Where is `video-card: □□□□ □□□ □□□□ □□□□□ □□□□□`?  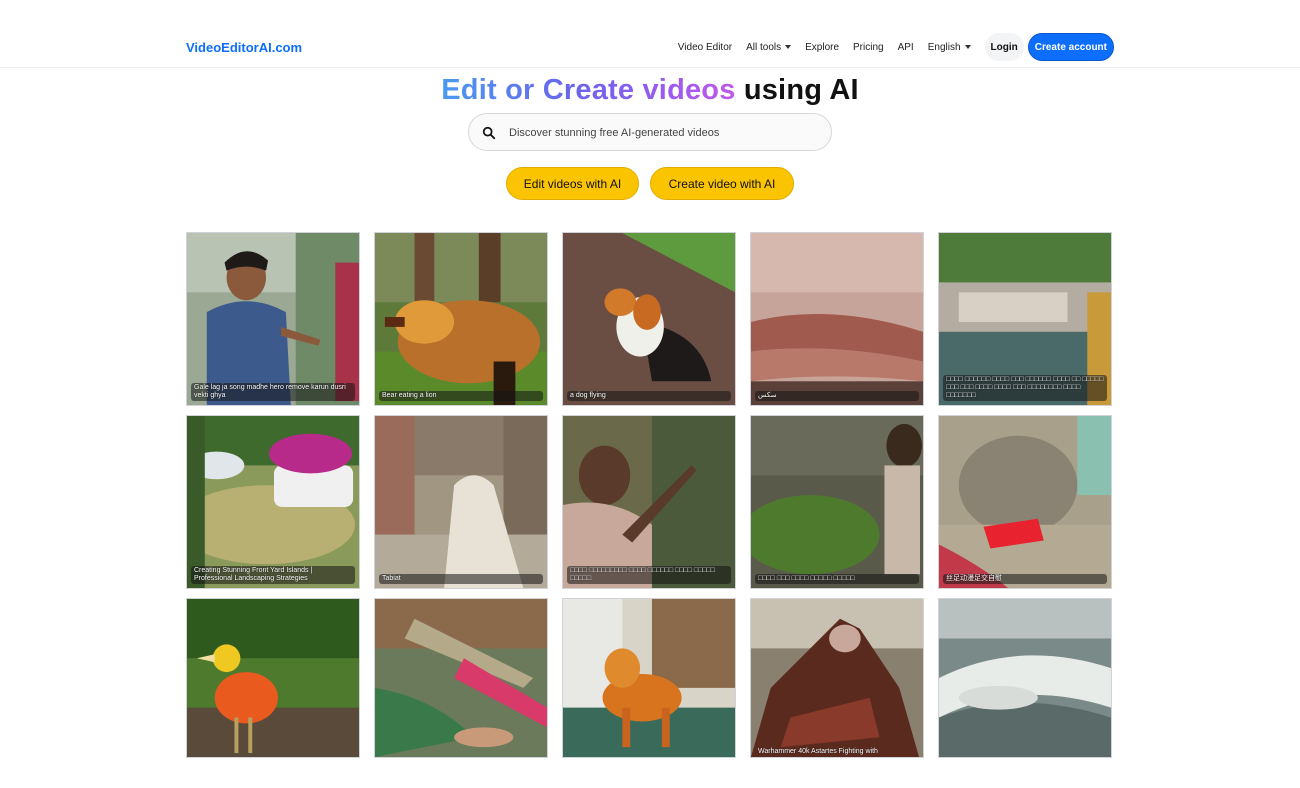 video-card: □□□□ □□□ □□□□ □□□□□ □□□□□ is located at coordinates (837, 502).